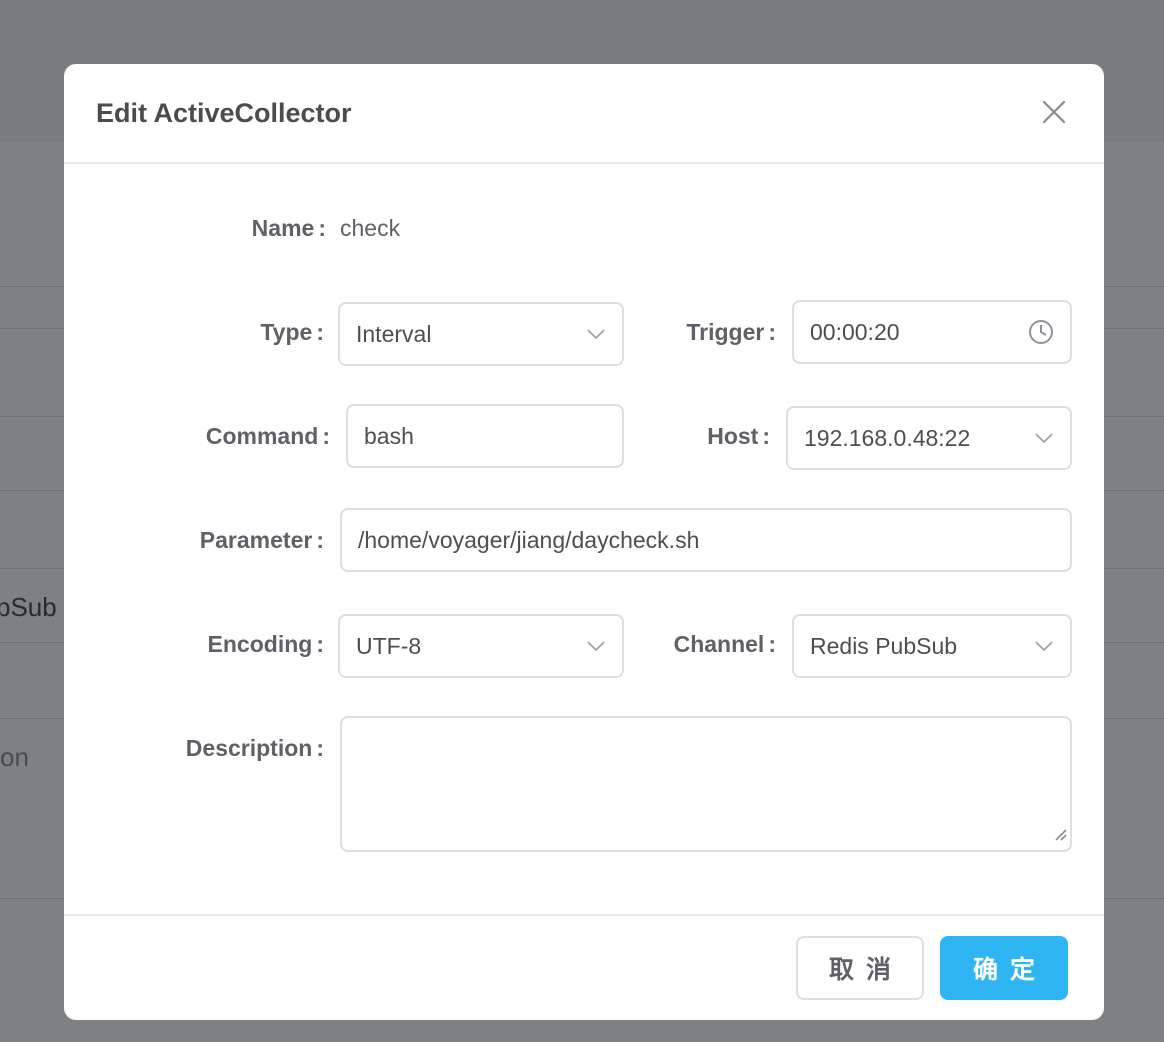  I want to click on encoding-label: Encoding:, so click(265, 644).